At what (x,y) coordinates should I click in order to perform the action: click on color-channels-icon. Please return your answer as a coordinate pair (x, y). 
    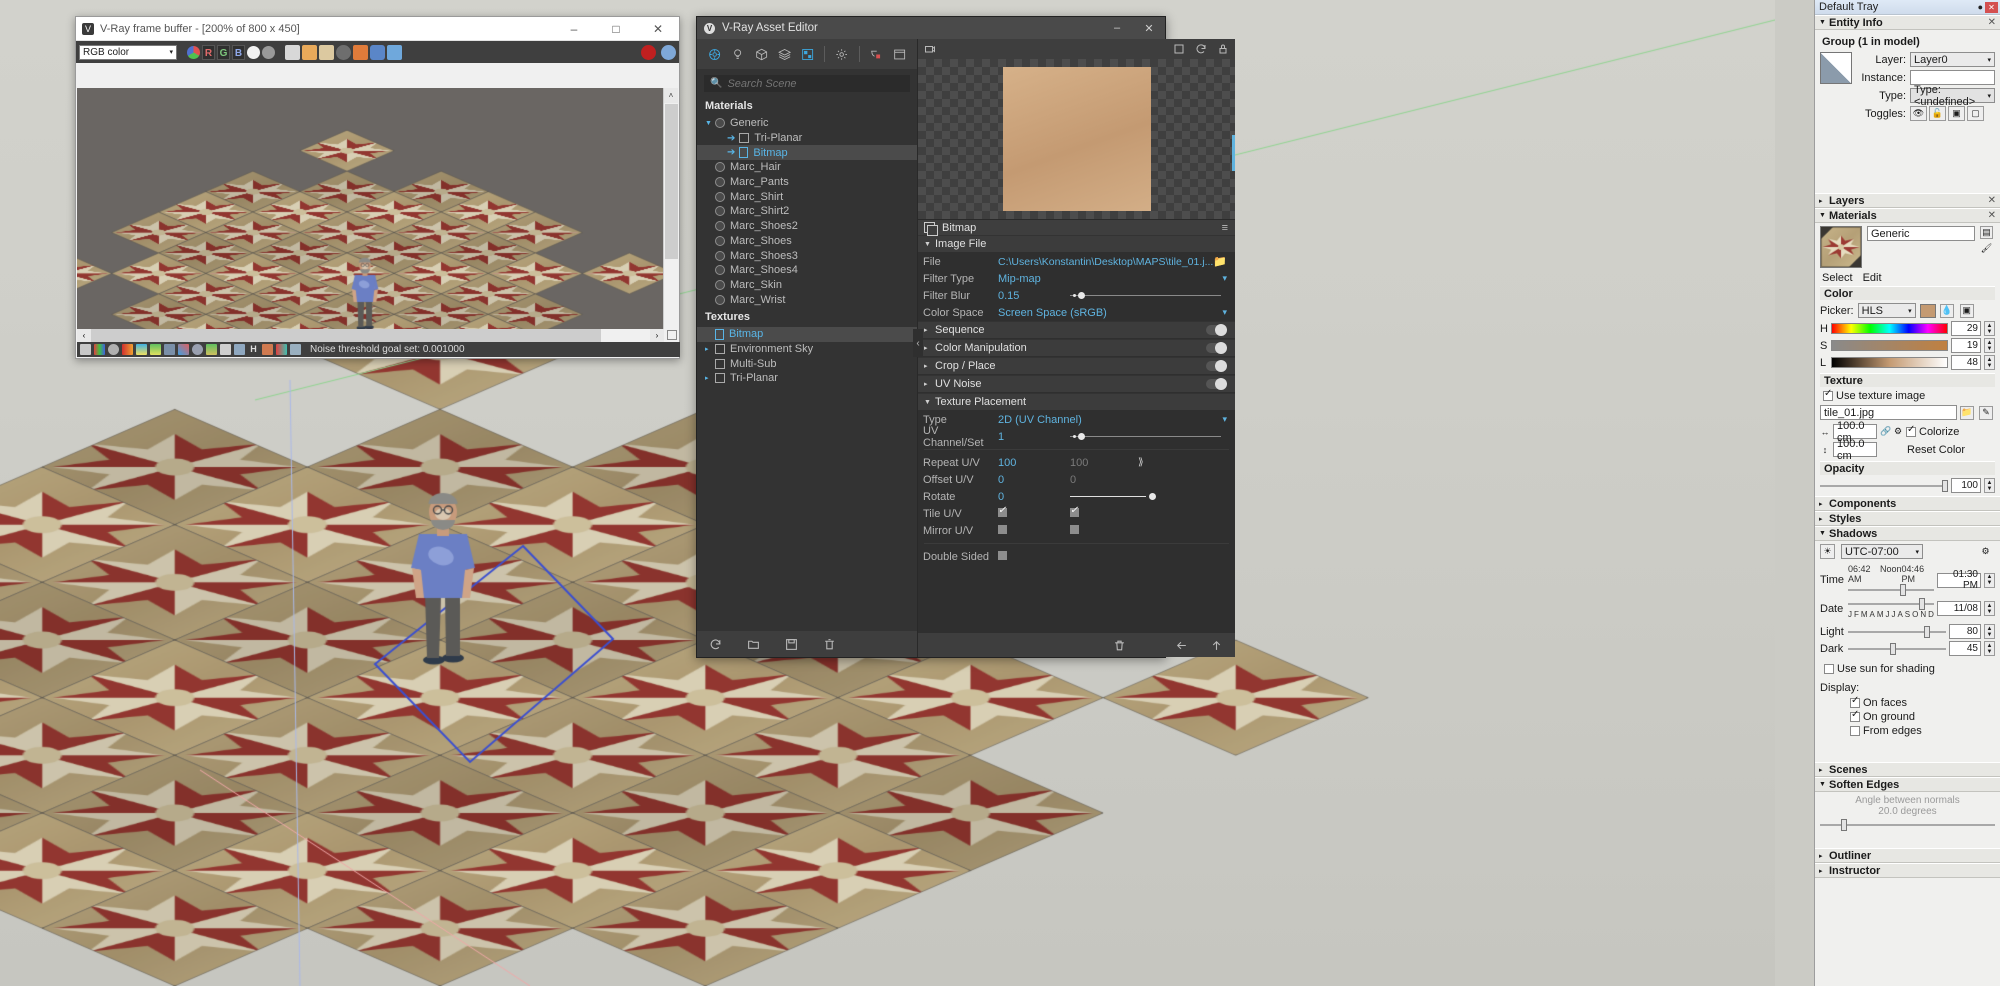
    Looking at the image, I should click on (193, 52).